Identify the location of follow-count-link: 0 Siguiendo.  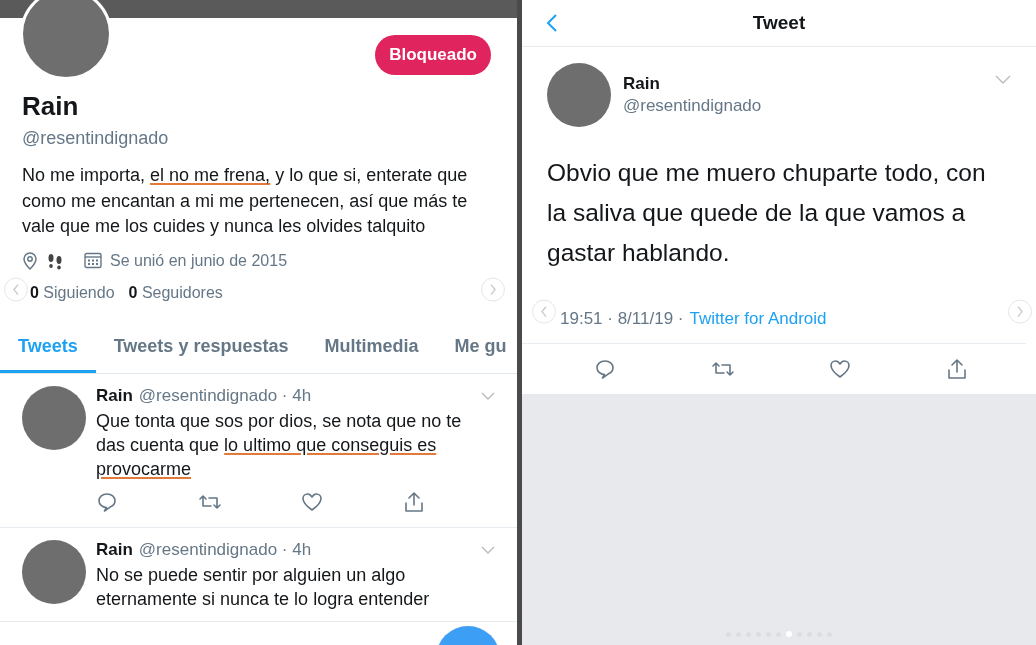
(72, 292).